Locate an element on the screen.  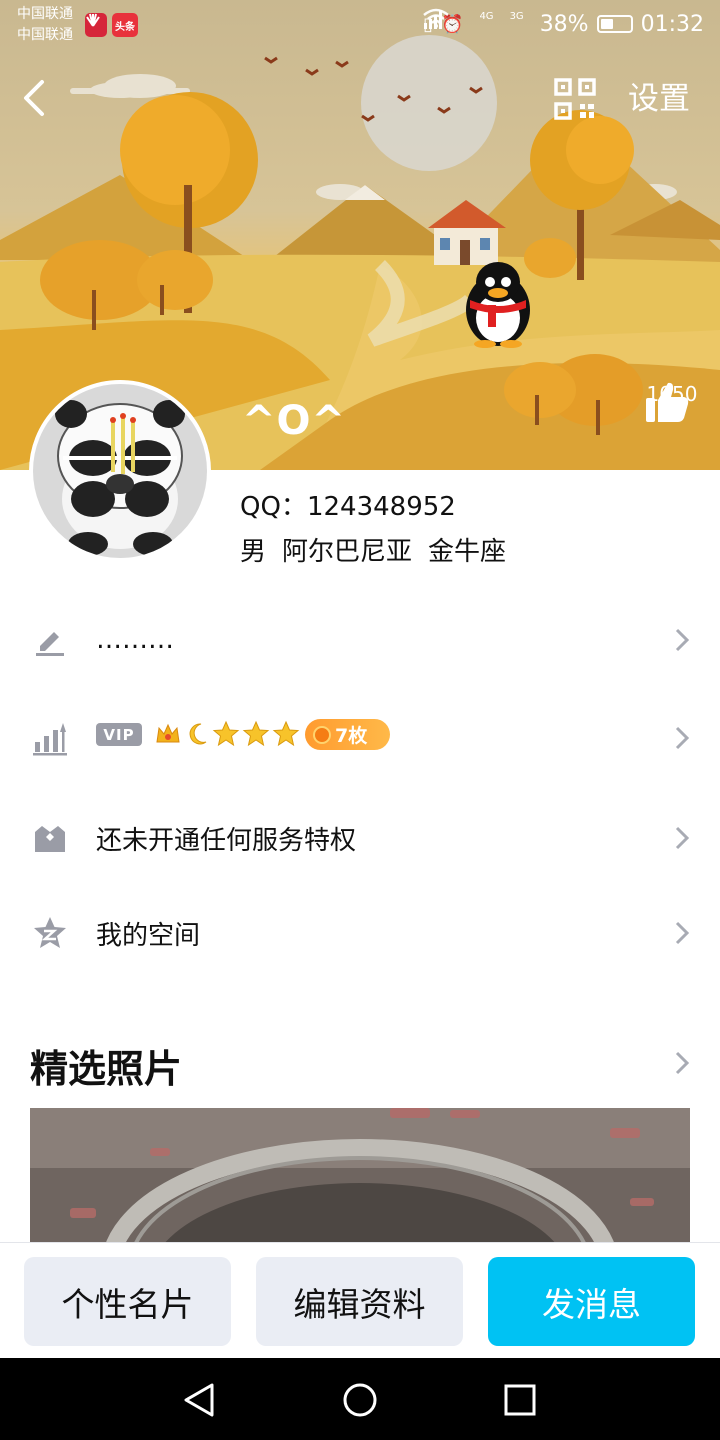
privilege-crown-icon is located at coordinates (50, 839).